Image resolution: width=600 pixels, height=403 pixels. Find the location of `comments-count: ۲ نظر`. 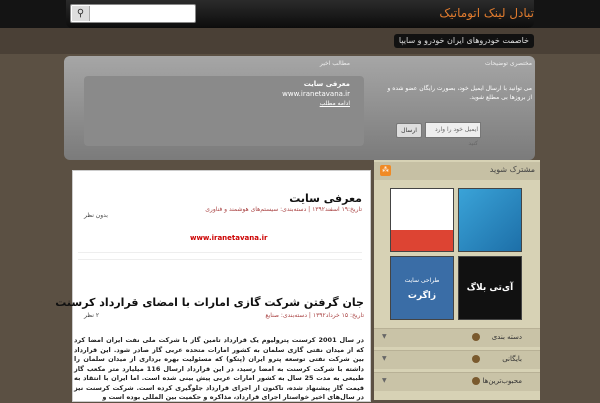

comments-count: ۲ نظر is located at coordinates (91, 315).